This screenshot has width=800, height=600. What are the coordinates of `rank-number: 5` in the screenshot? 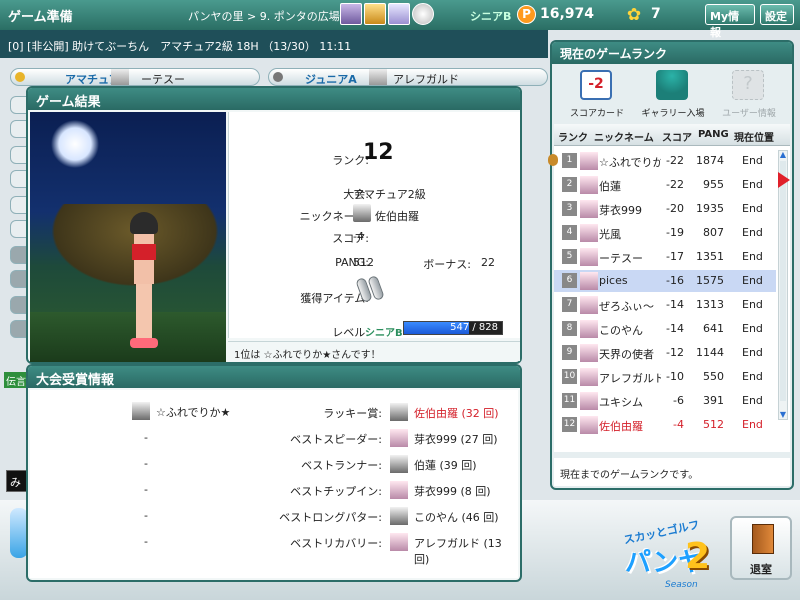 It's located at (569, 256).